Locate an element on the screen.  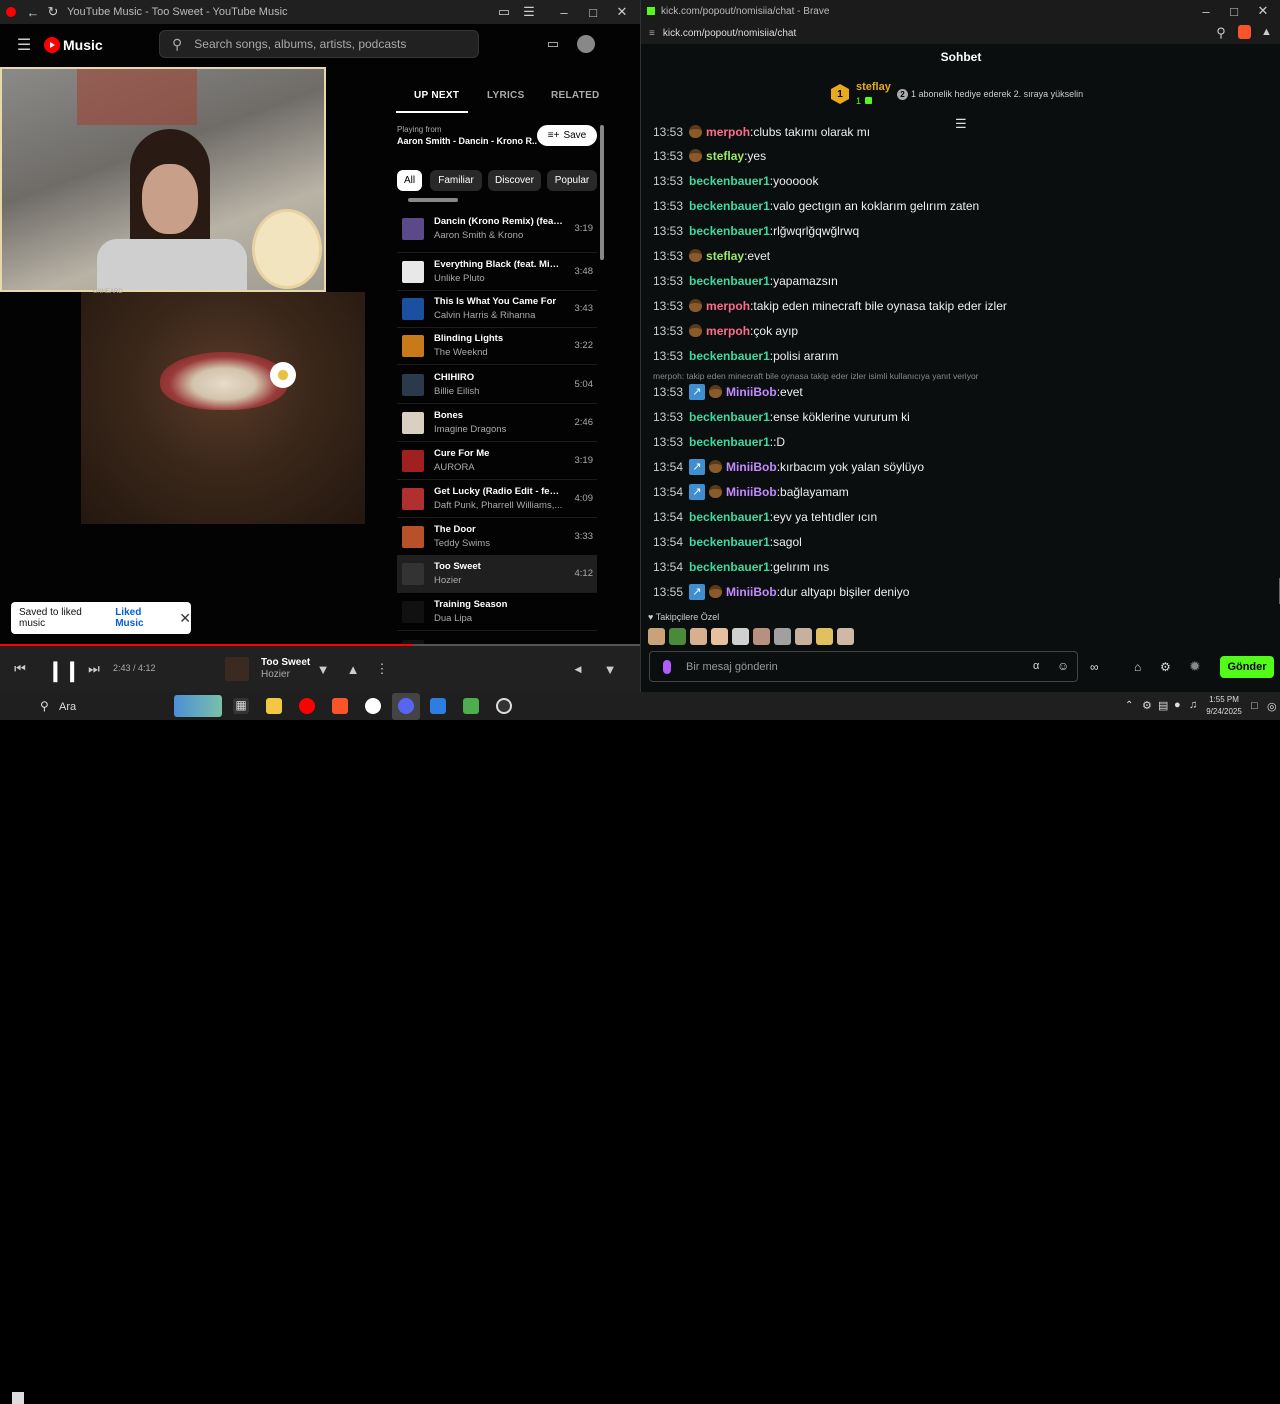
tray-volume-icon: ♫ is located at coordinates (1193, 705).